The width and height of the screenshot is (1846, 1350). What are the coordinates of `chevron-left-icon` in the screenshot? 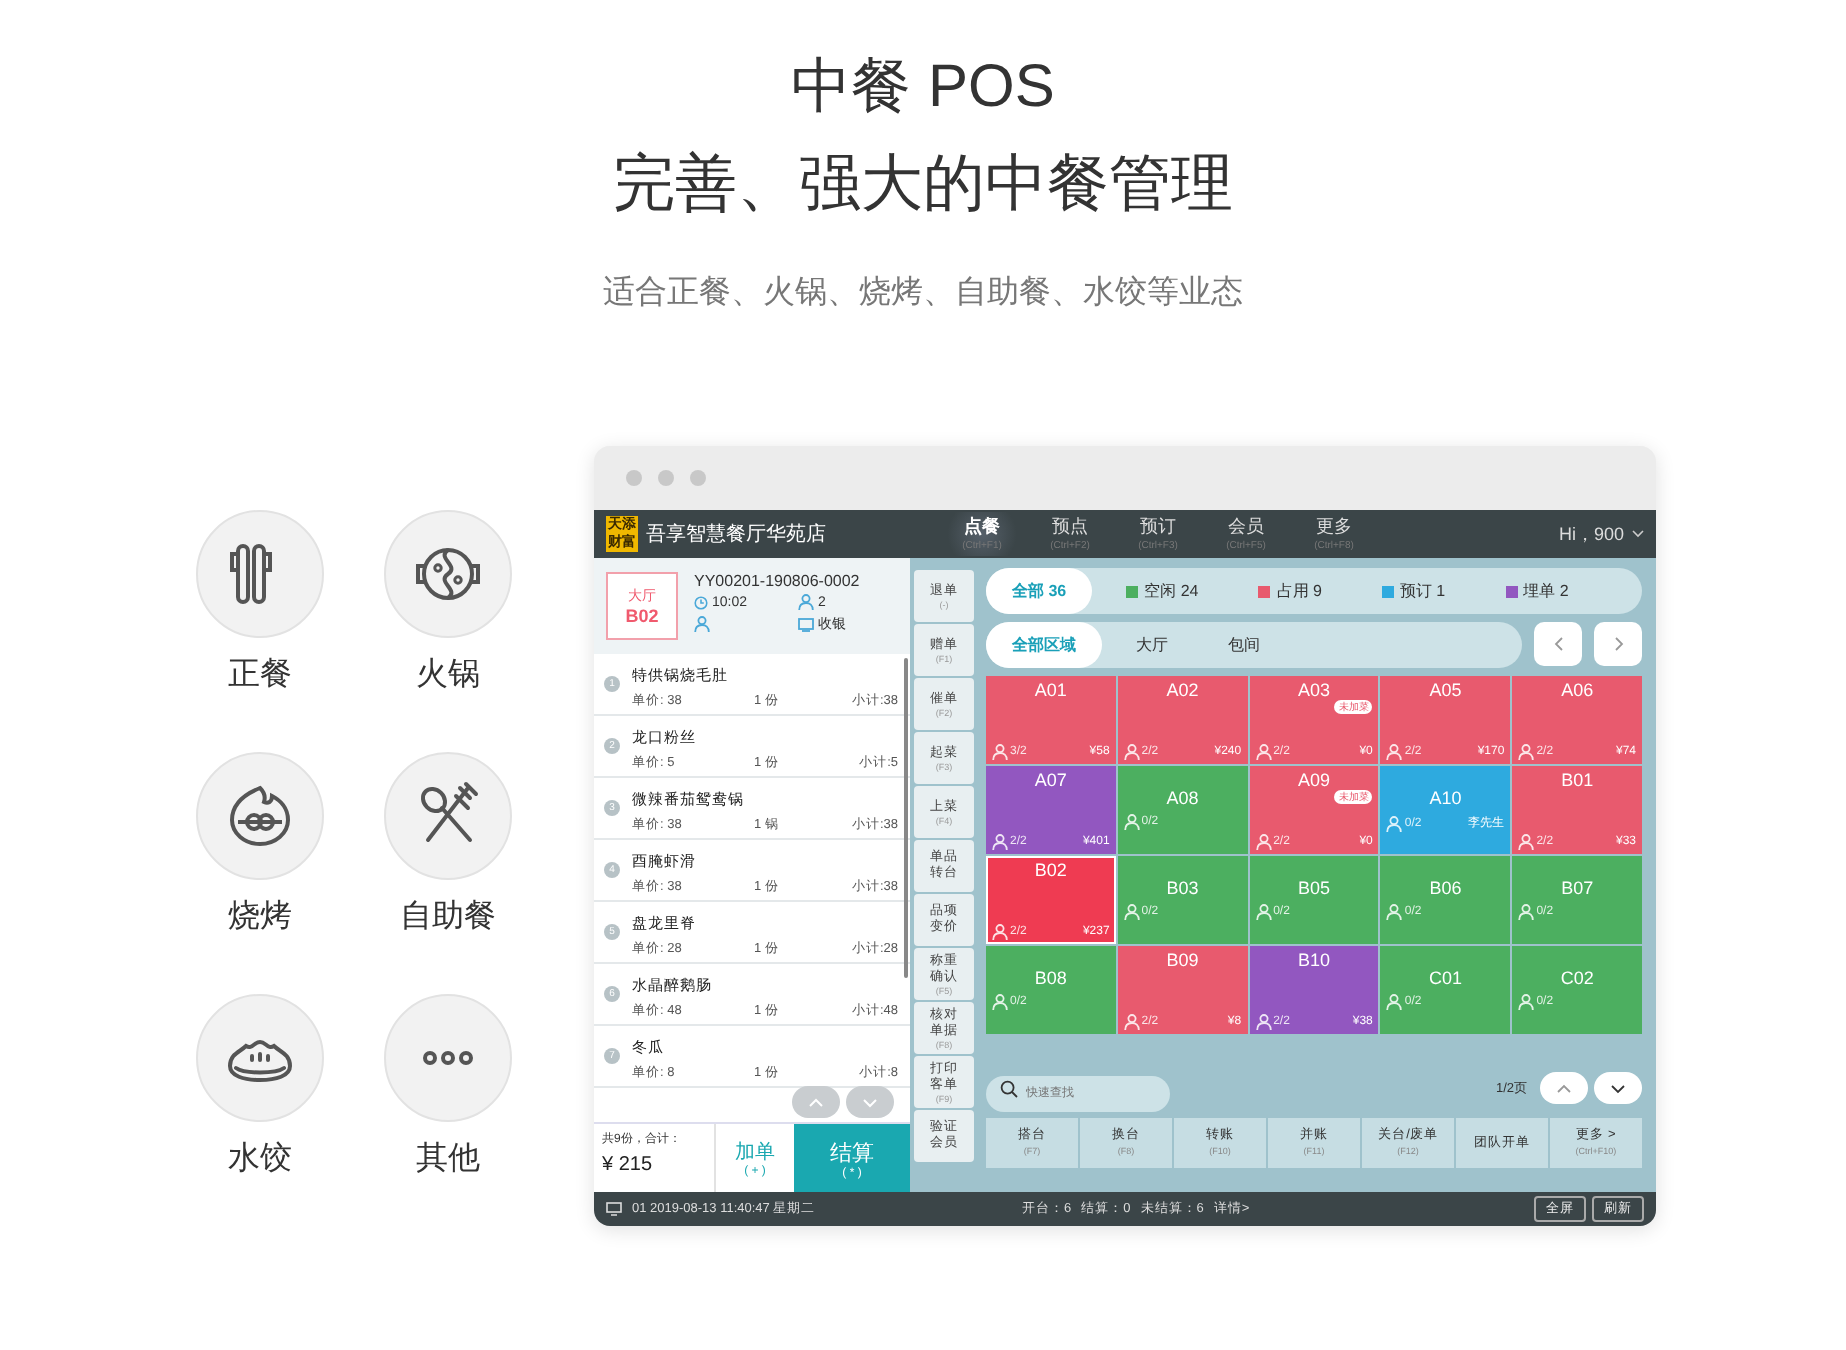 It's located at (1558, 644).